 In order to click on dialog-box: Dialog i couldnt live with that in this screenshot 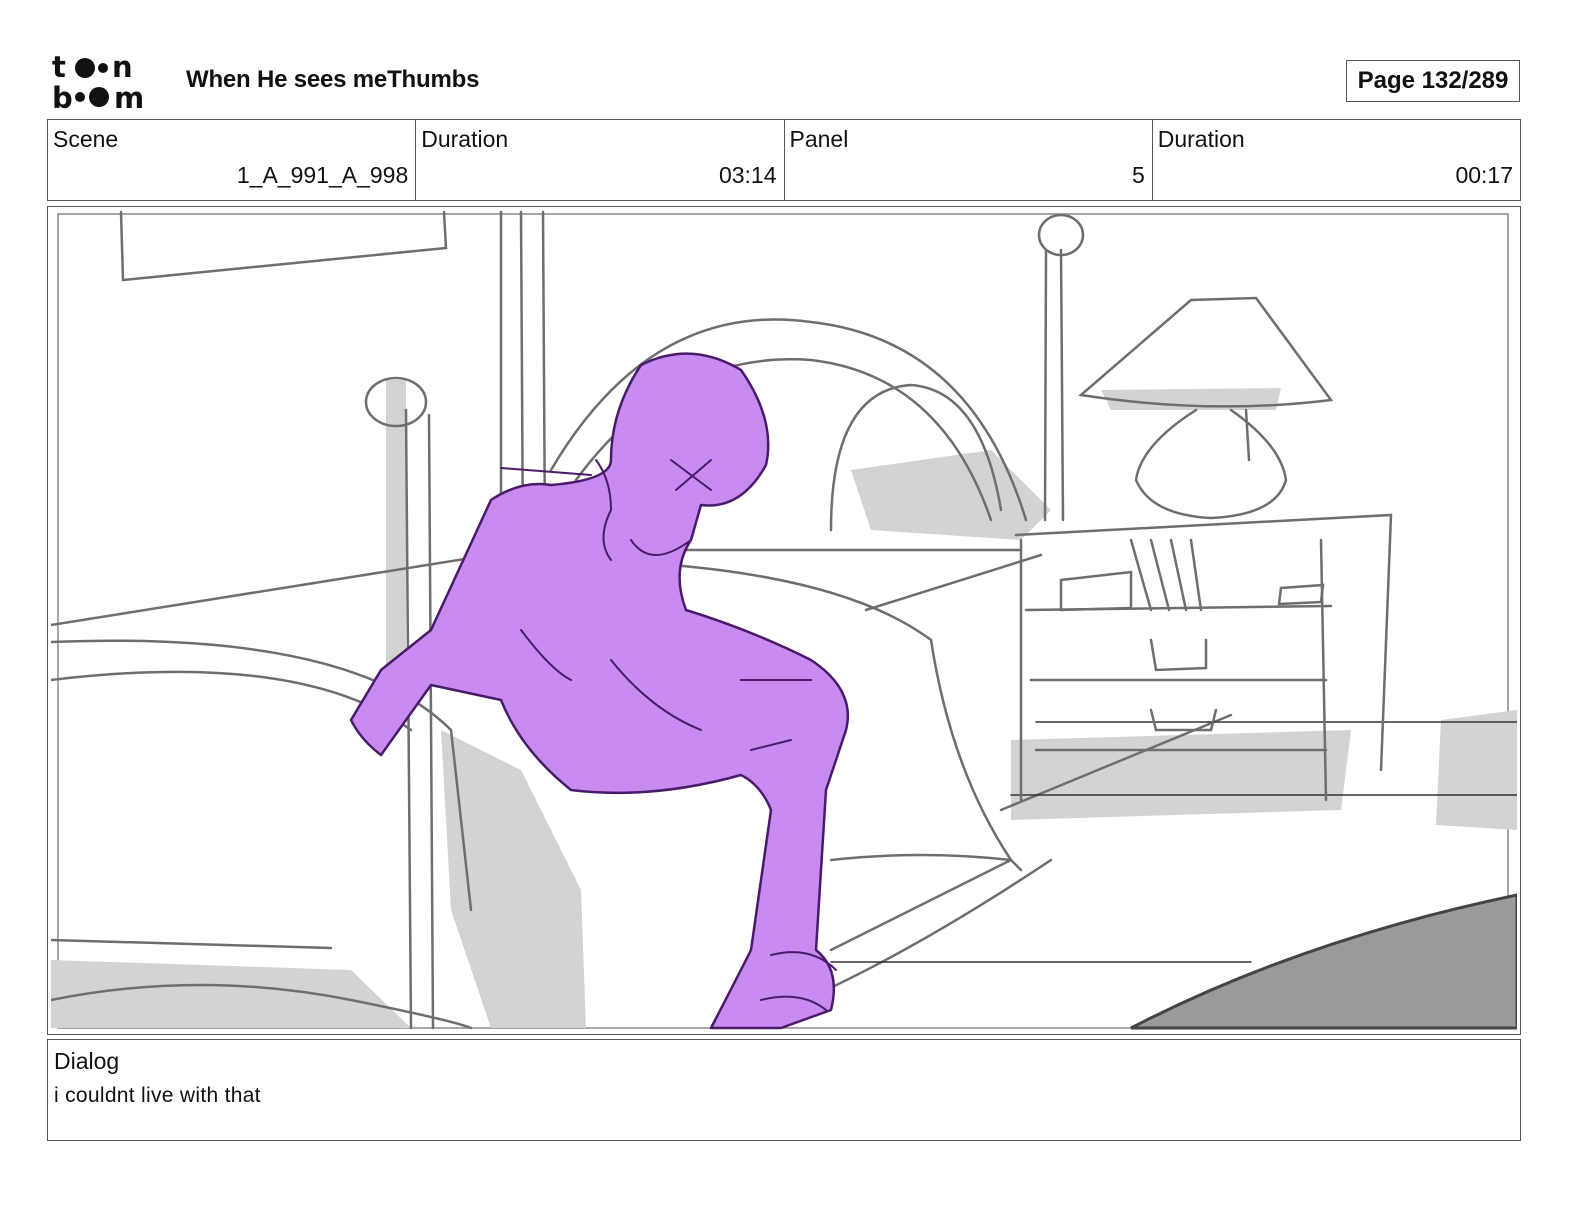, I will do `click(784, 1090)`.